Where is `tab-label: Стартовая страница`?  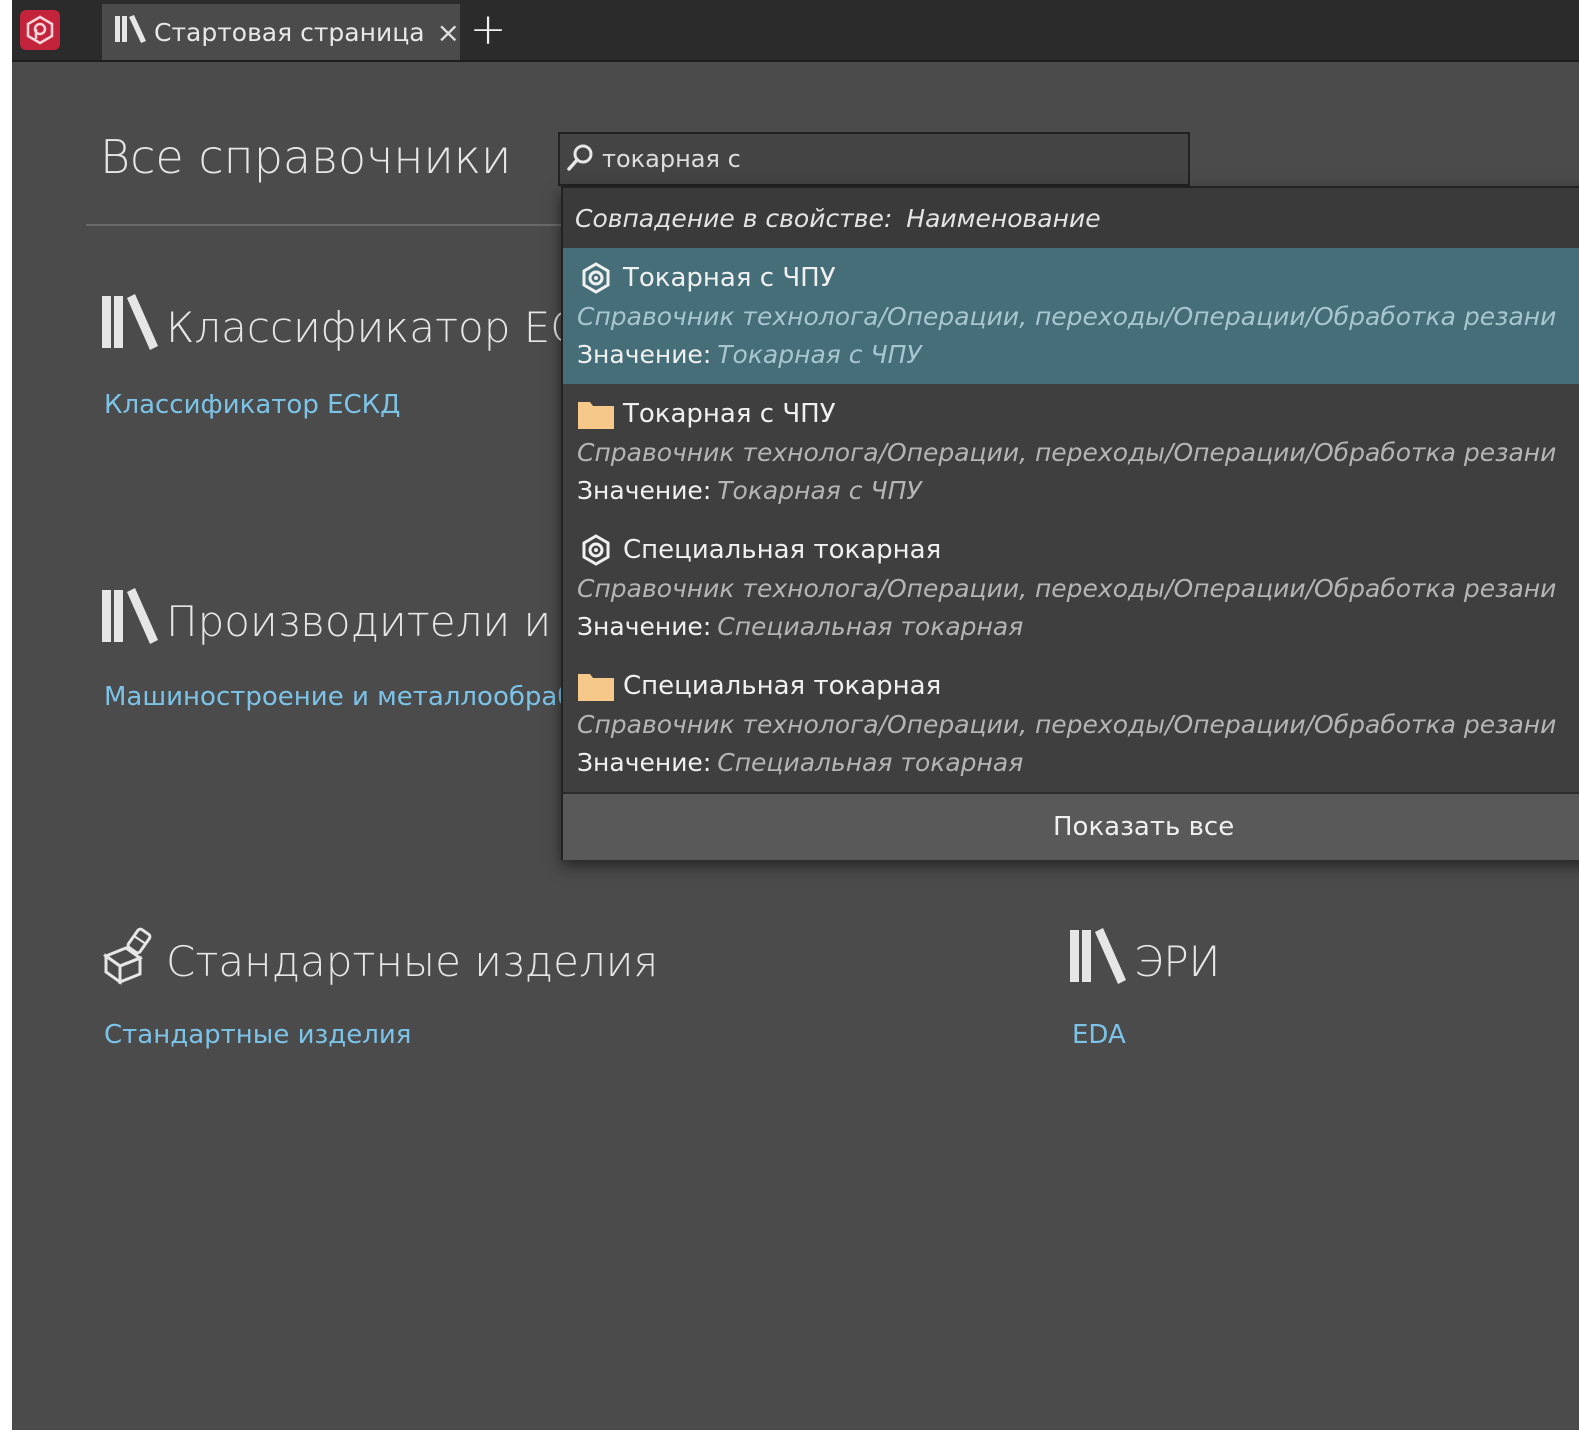 tab-label: Стартовая страница is located at coordinates (289, 32).